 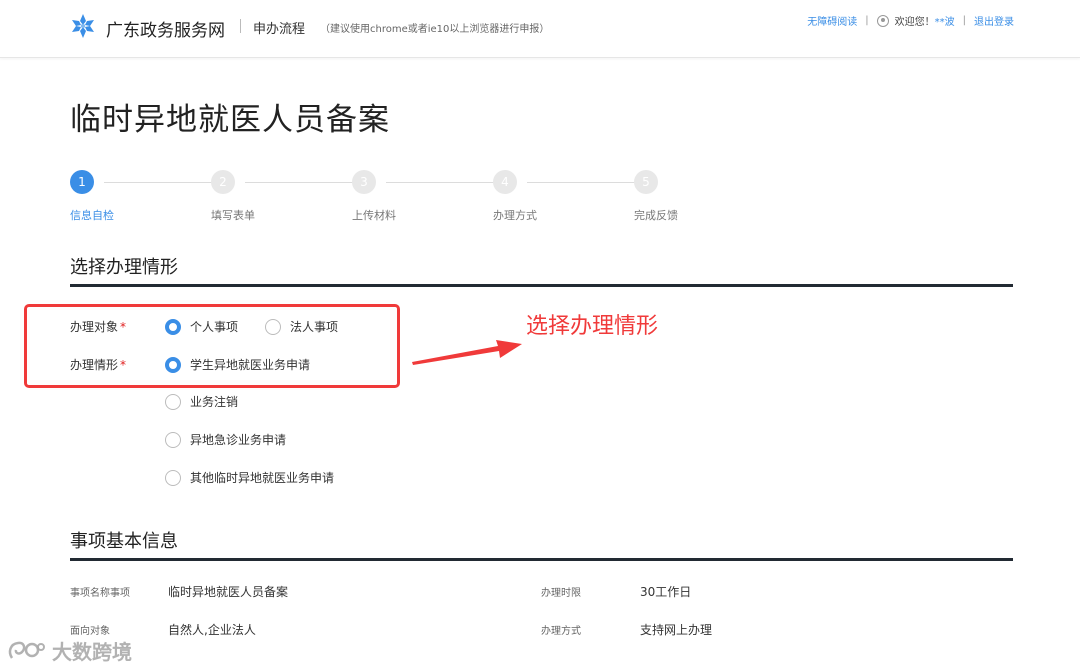 I want to click on page-title: 临时异地就医人员备案, so click(x=230, y=120).